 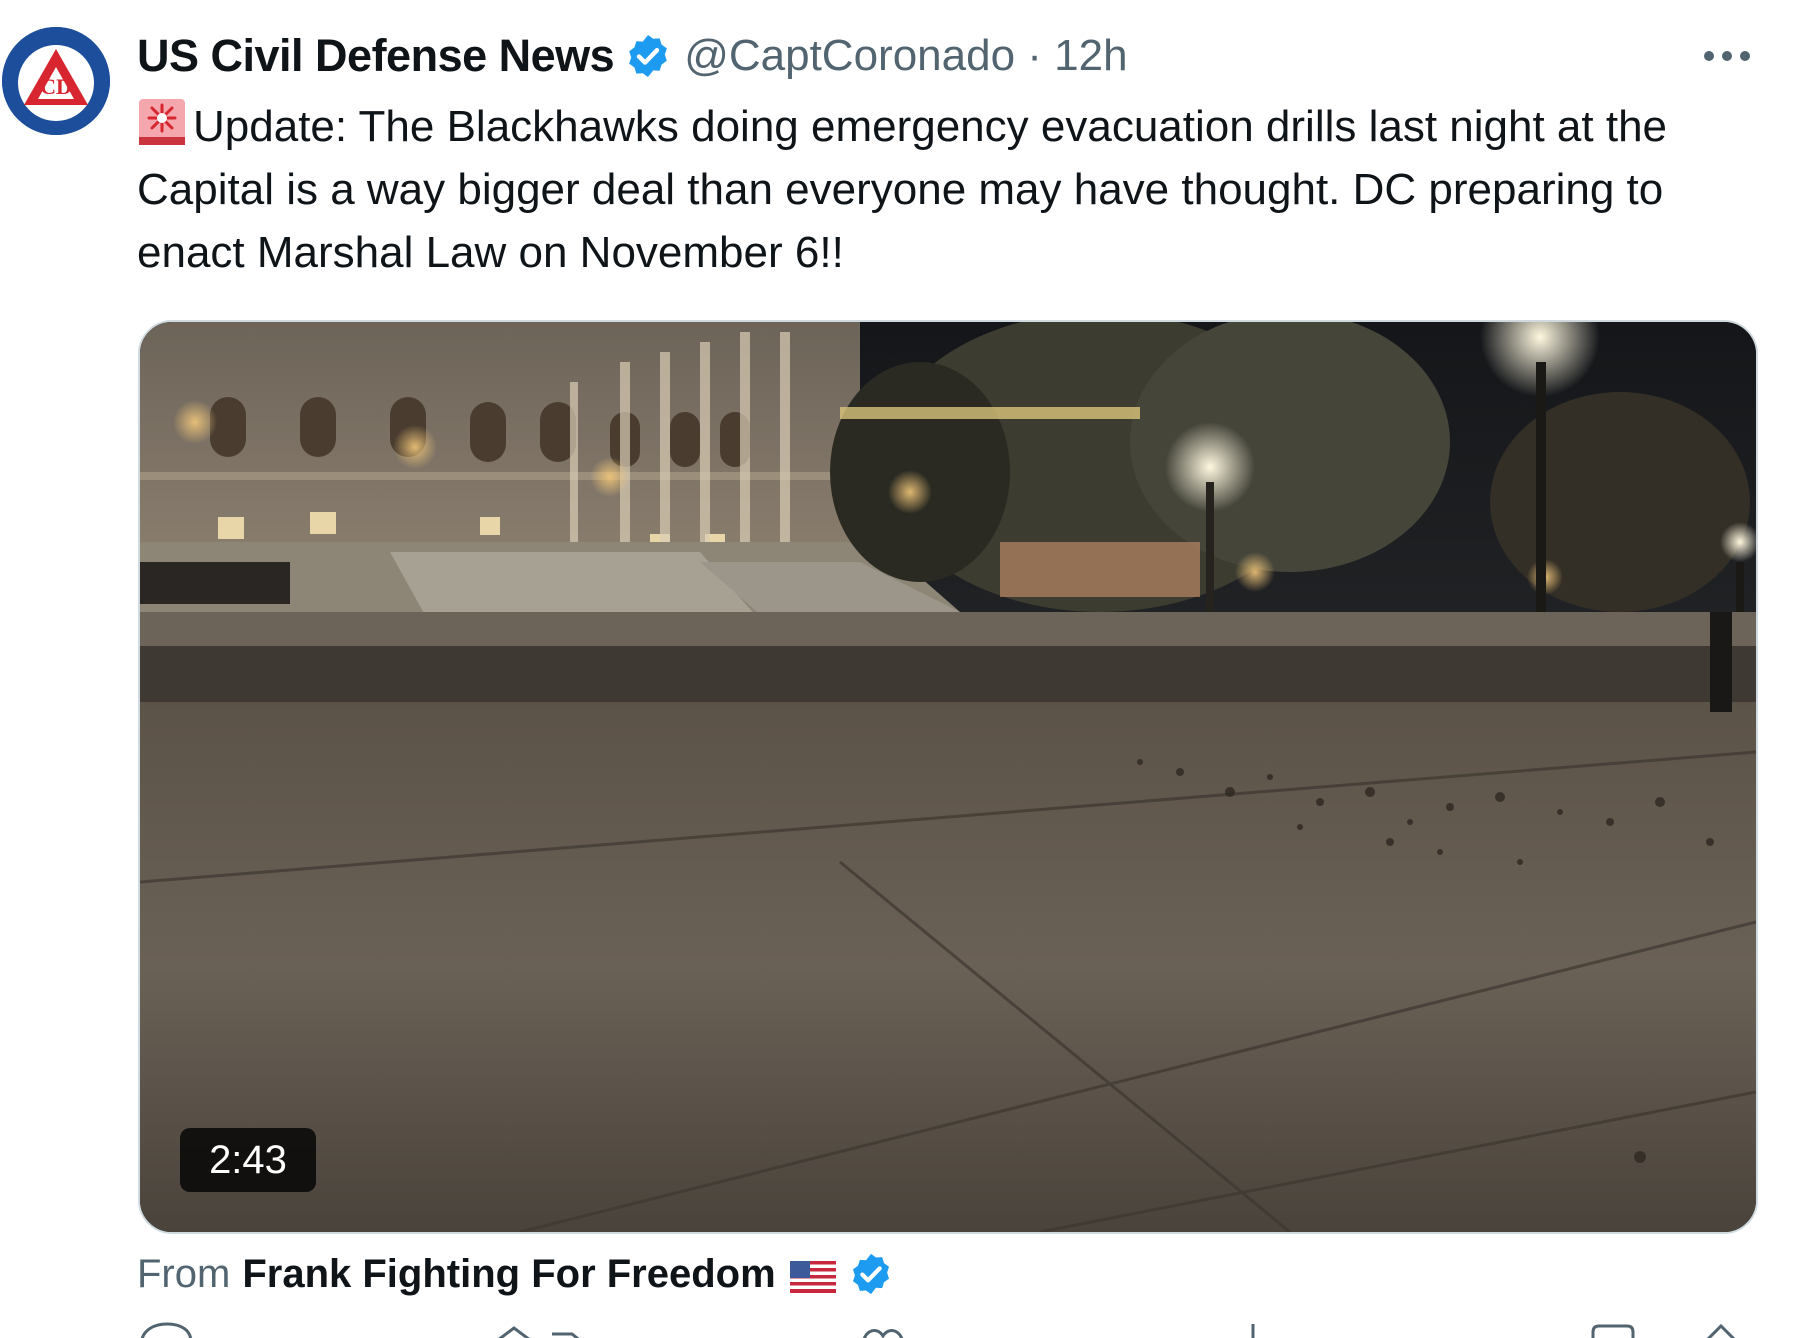 I want to click on handle: @CaptCoronado · 12h, so click(x=905, y=56).